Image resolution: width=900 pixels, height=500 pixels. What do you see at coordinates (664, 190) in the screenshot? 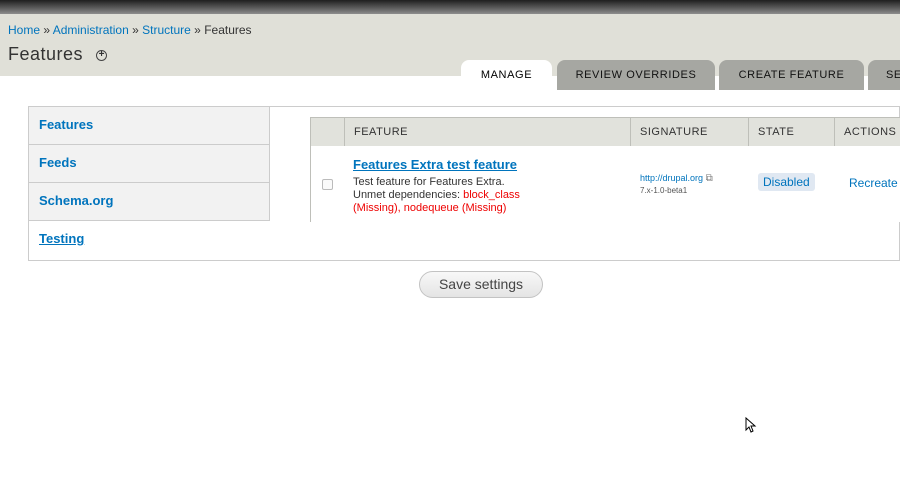
I see `signature-version: 7.x-1.0-beta1` at bounding box center [664, 190].